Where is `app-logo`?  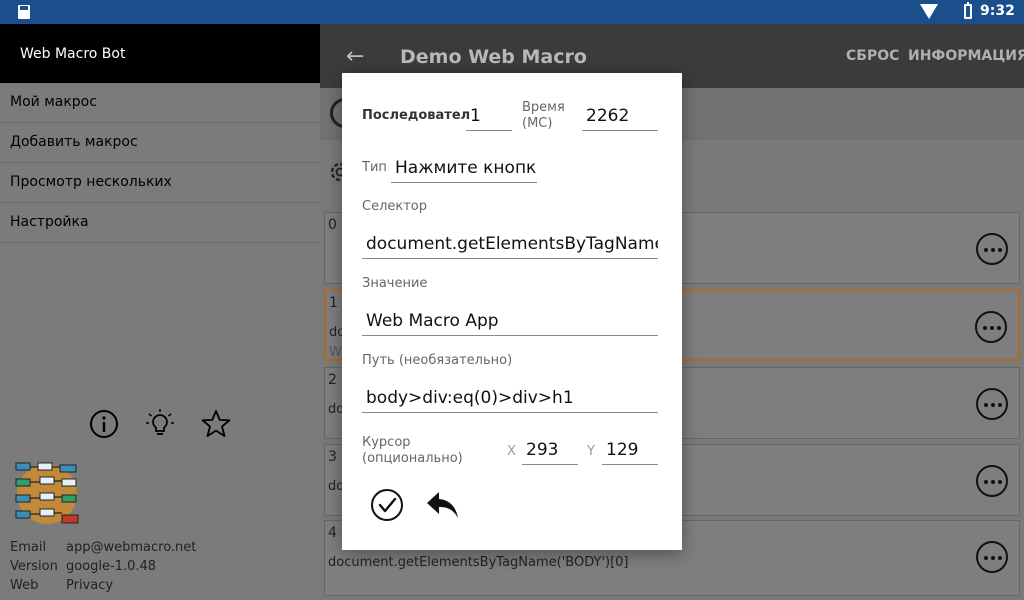 app-logo is located at coordinates (47, 493).